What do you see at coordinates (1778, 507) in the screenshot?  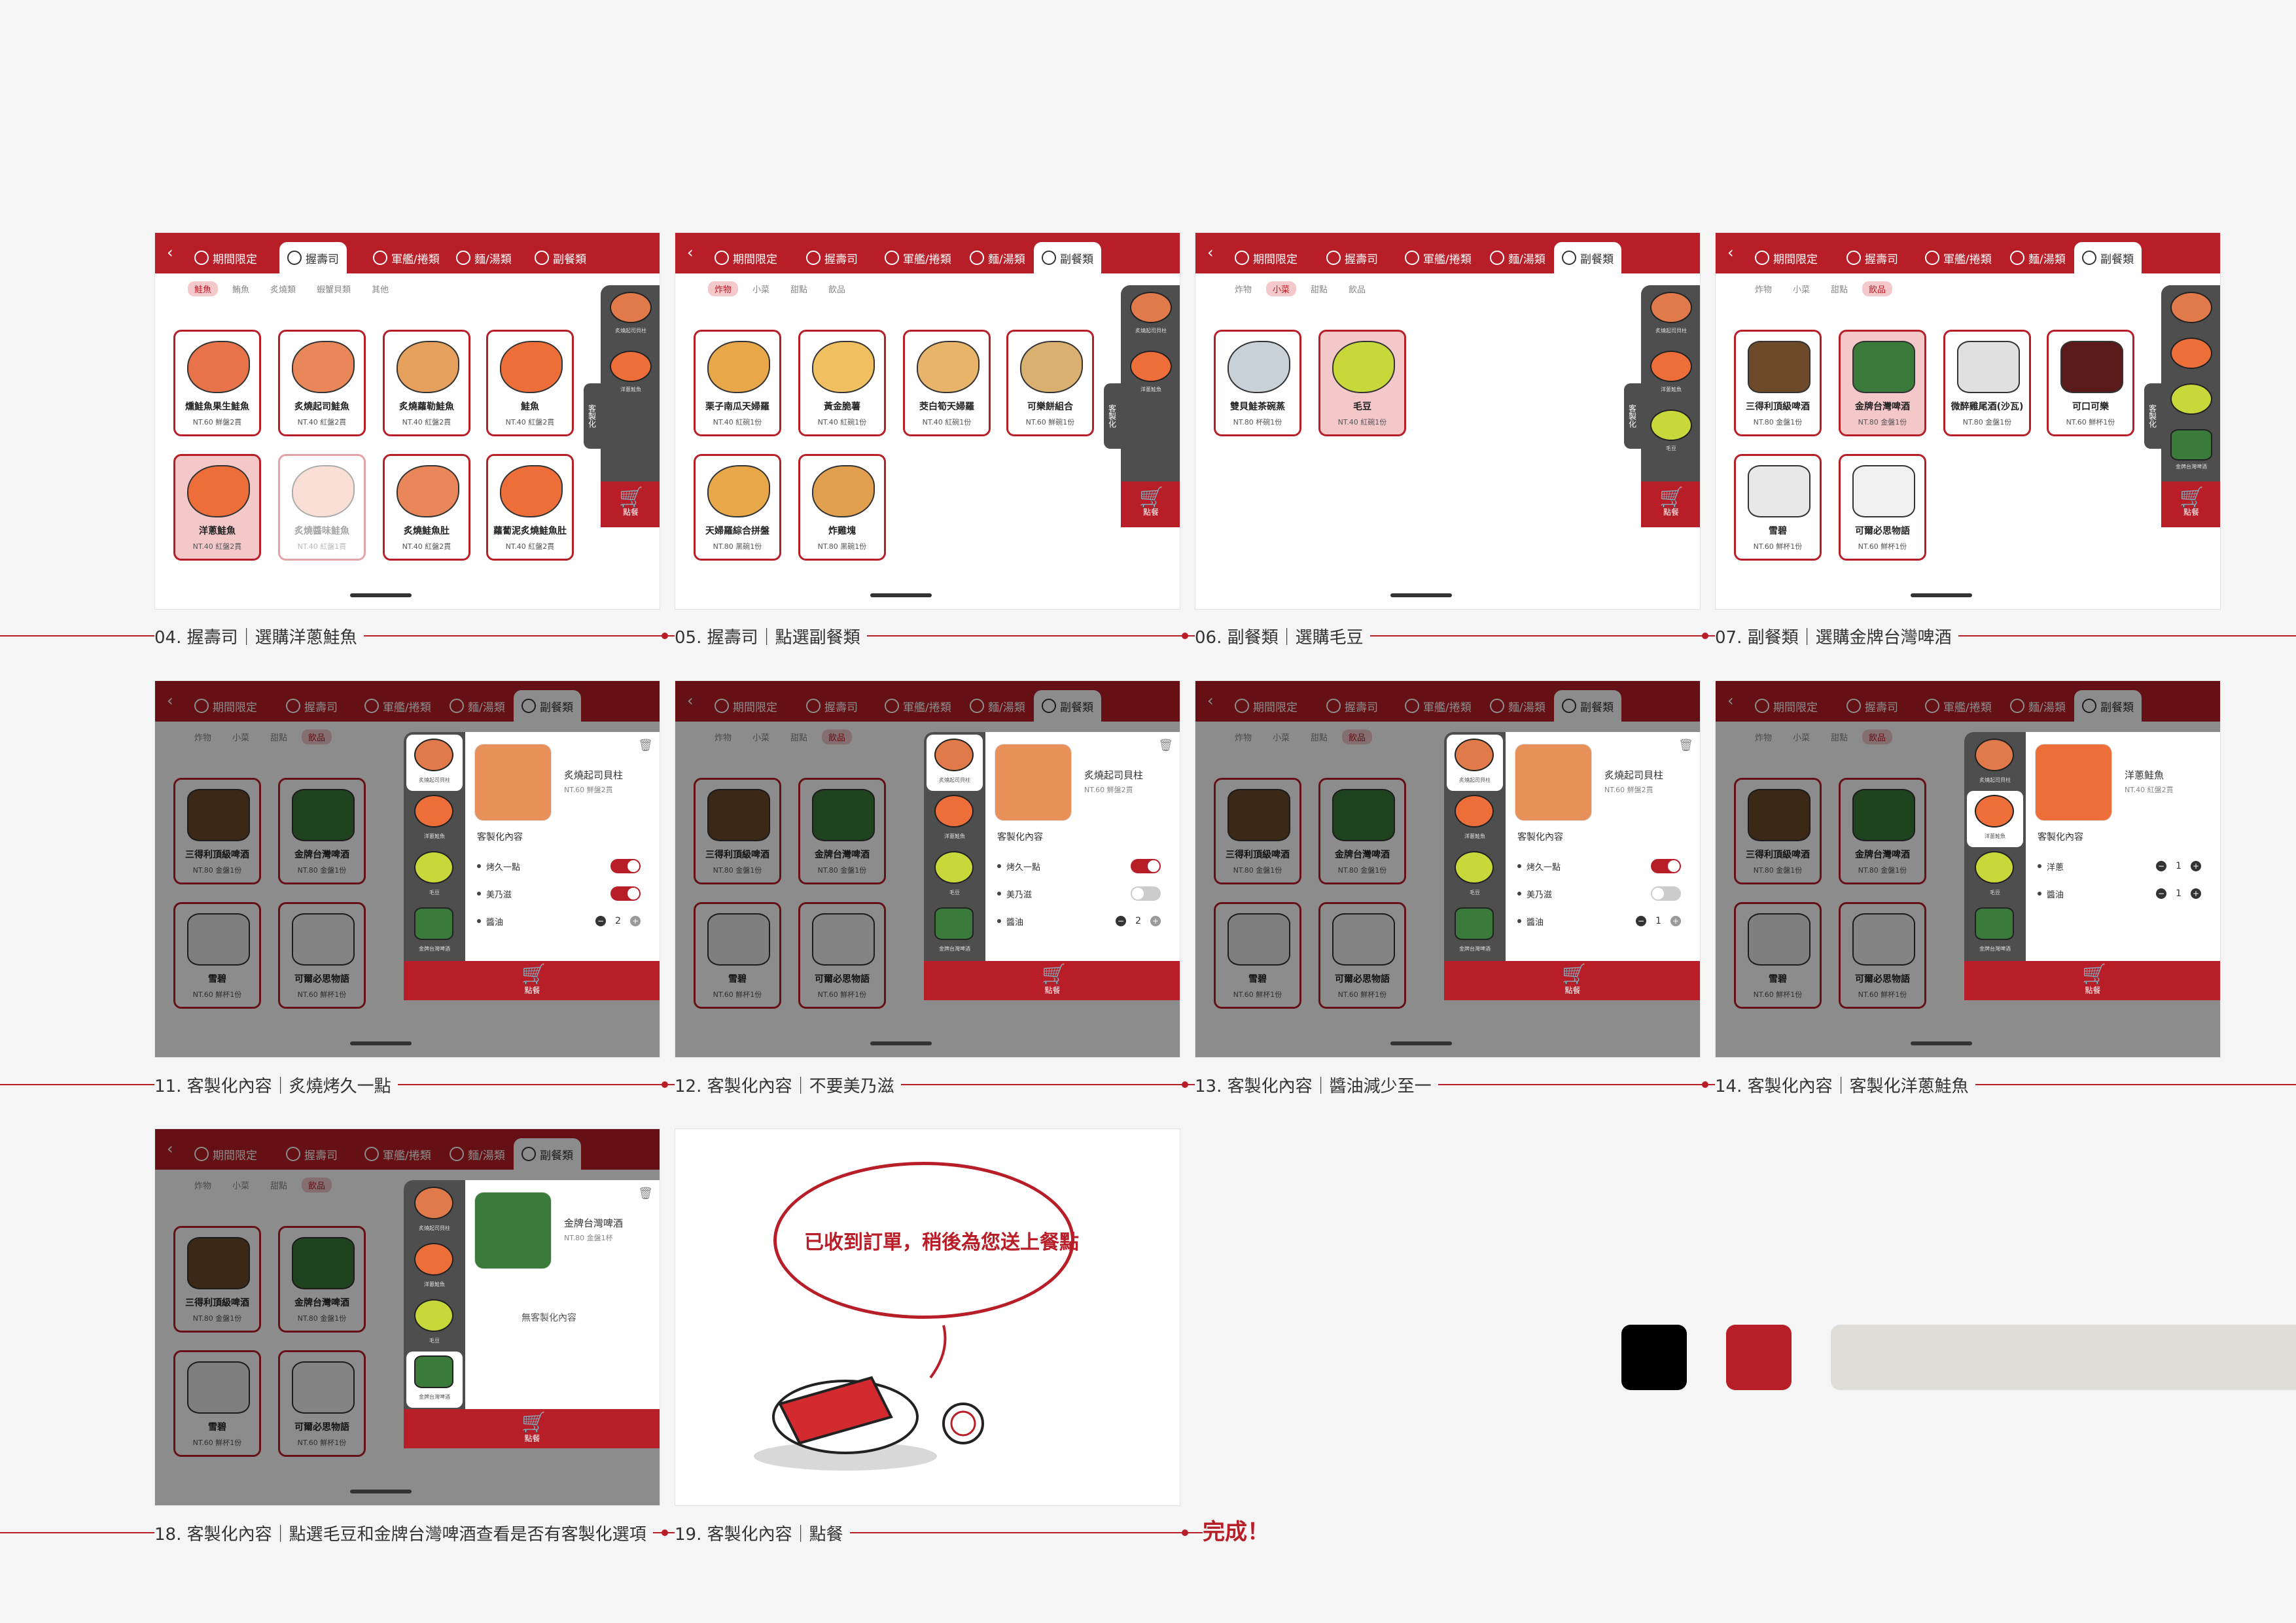 I see `menu-item-card: 雪碧 NT.60 鮮杯1份` at bounding box center [1778, 507].